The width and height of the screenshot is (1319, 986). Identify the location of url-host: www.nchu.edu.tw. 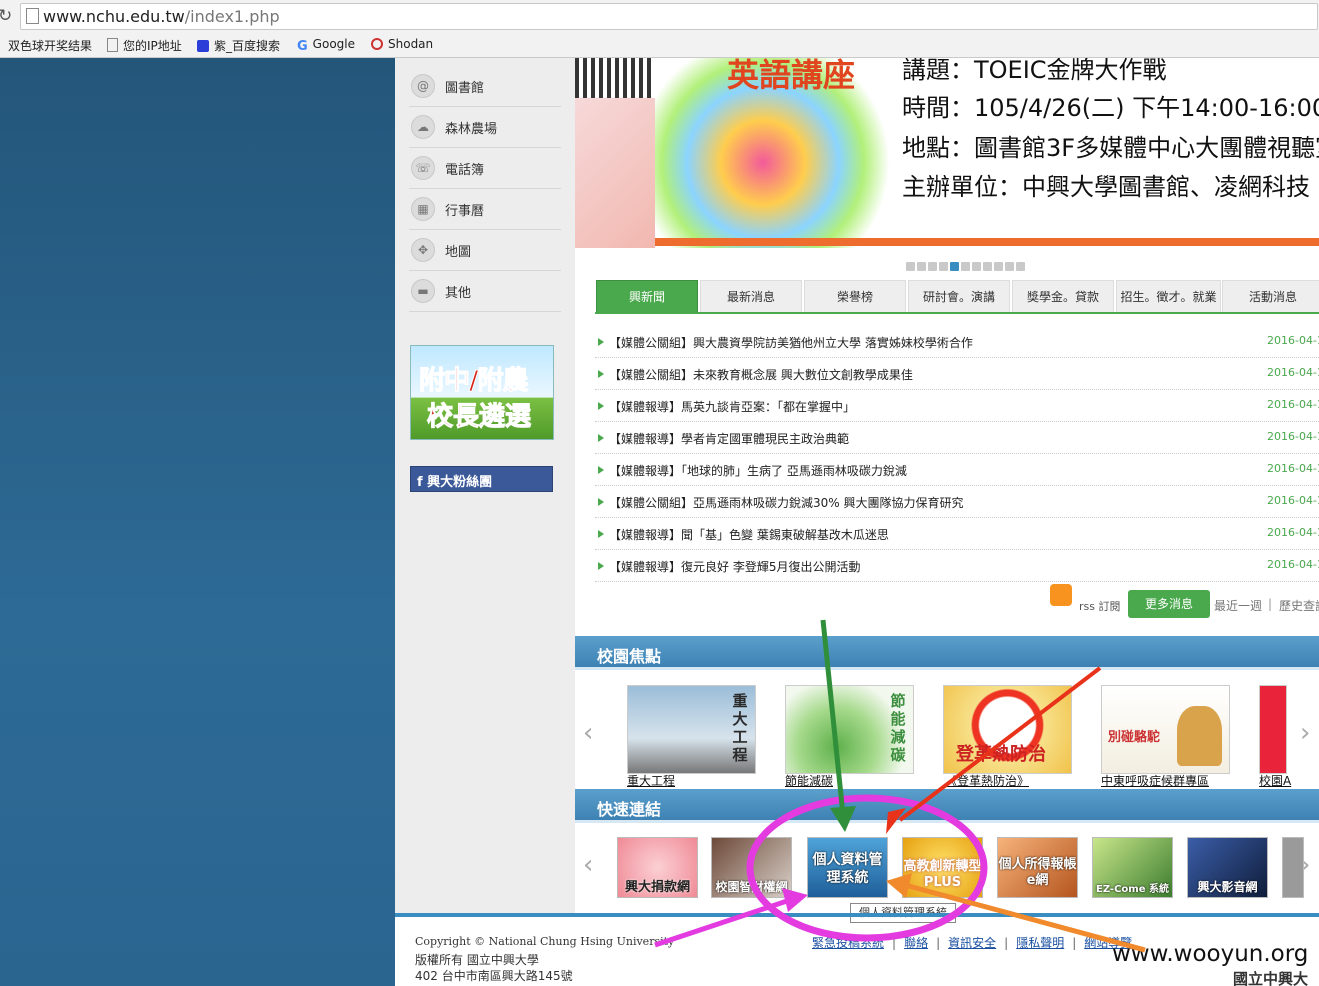
(114, 16).